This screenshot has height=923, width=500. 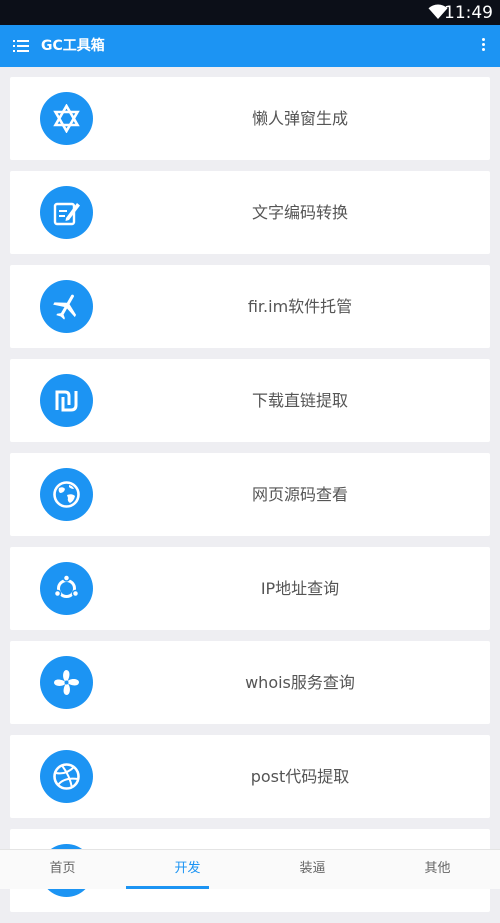 I want to click on dribbble-icon, so click(x=66, y=776).